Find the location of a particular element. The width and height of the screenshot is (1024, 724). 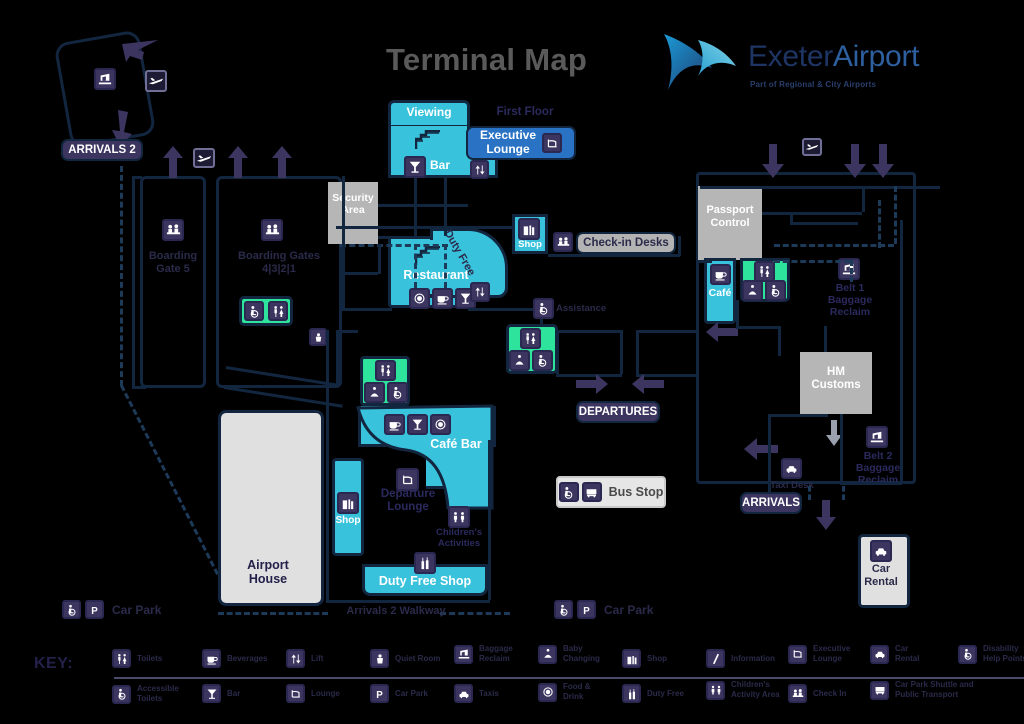

arrivals-badge: ARRIVALS is located at coordinates (771, 503).